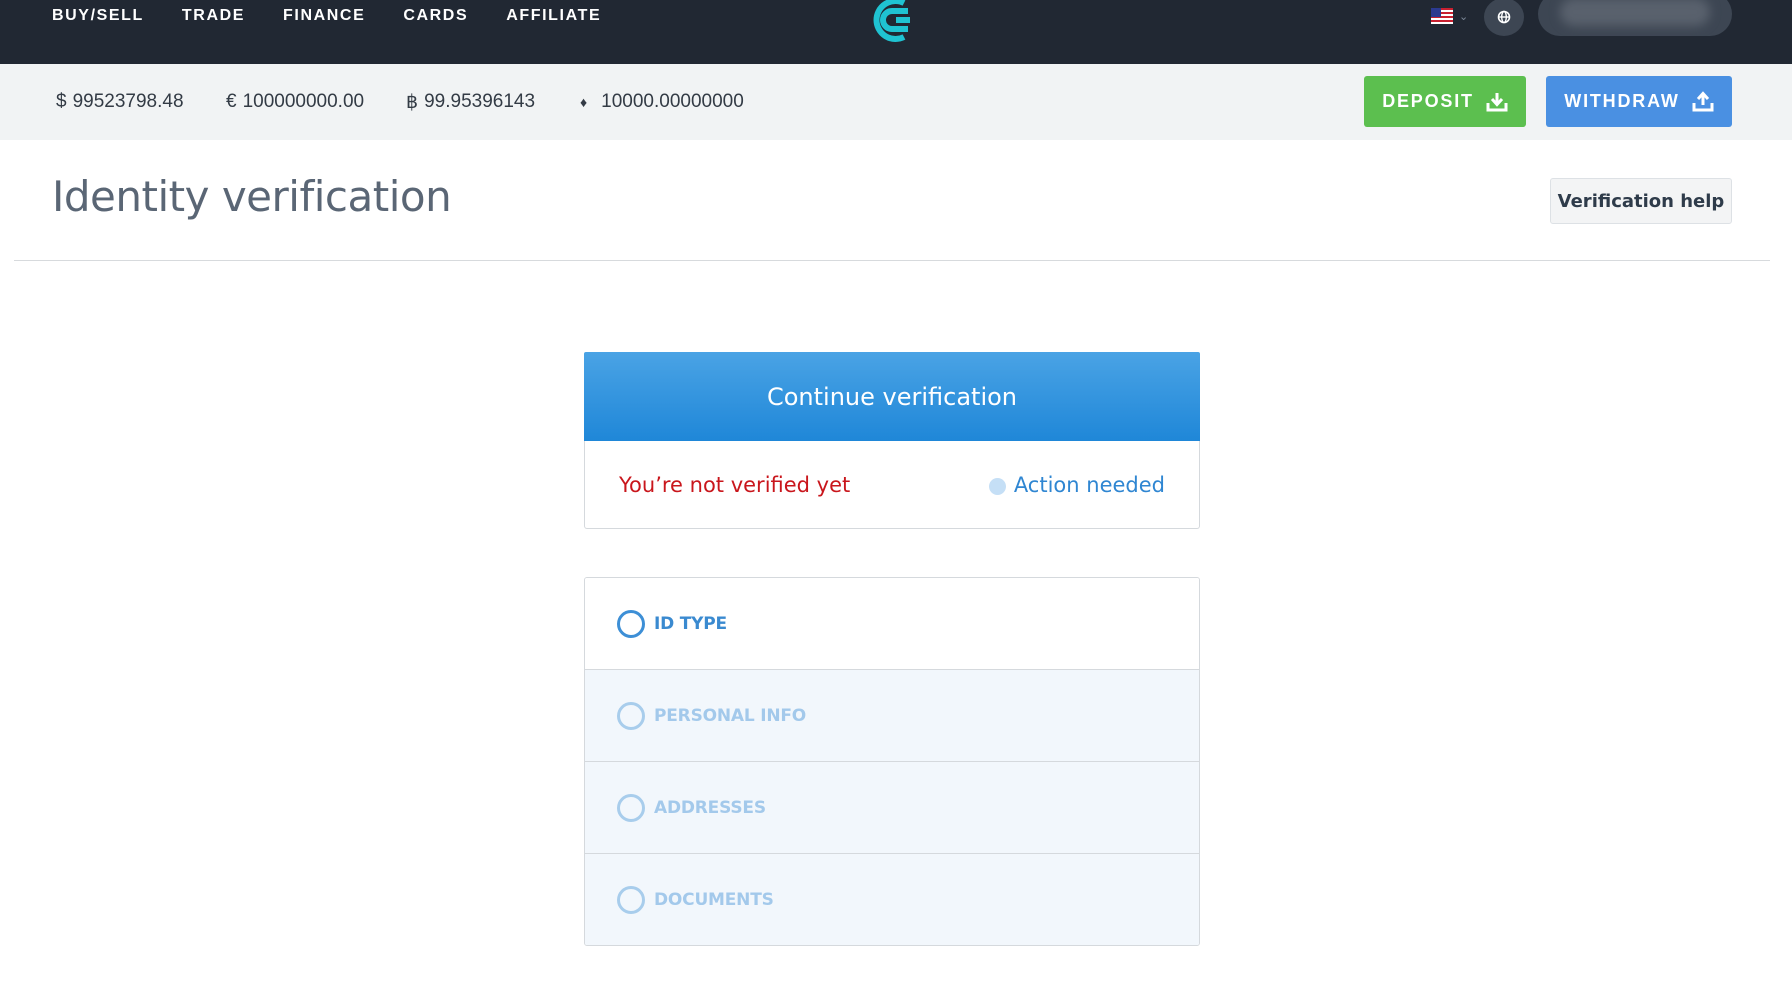  What do you see at coordinates (997, 486) in the screenshot?
I see `status-dot-icon` at bounding box center [997, 486].